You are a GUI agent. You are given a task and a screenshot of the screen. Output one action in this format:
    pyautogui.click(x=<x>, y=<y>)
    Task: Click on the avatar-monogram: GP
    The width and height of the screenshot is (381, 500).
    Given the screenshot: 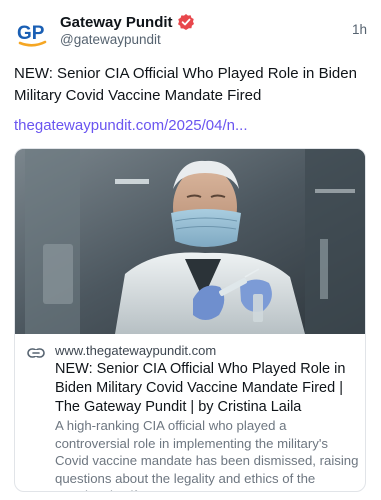 What is the action you would take?
    pyautogui.click(x=31, y=33)
    